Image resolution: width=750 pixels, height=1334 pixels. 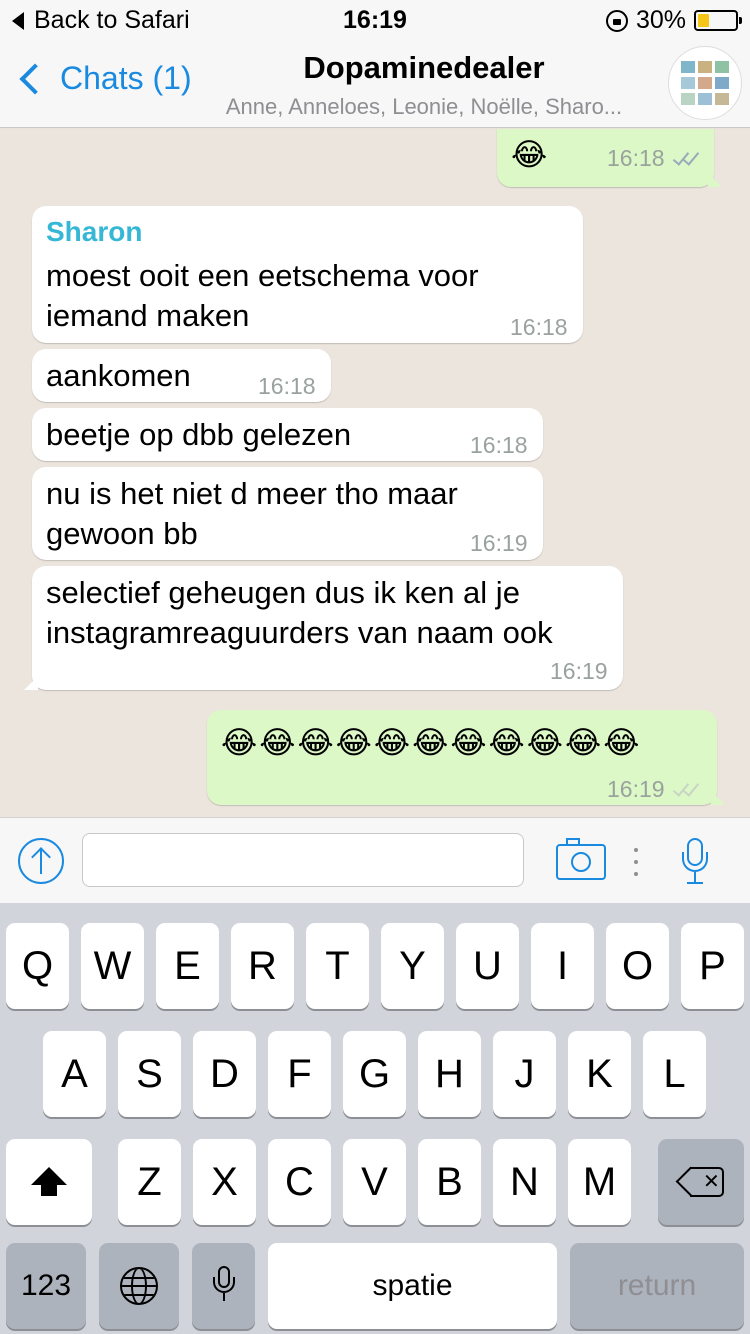 I want to click on chats-back-button: Chats (1), so click(x=103, y=78).